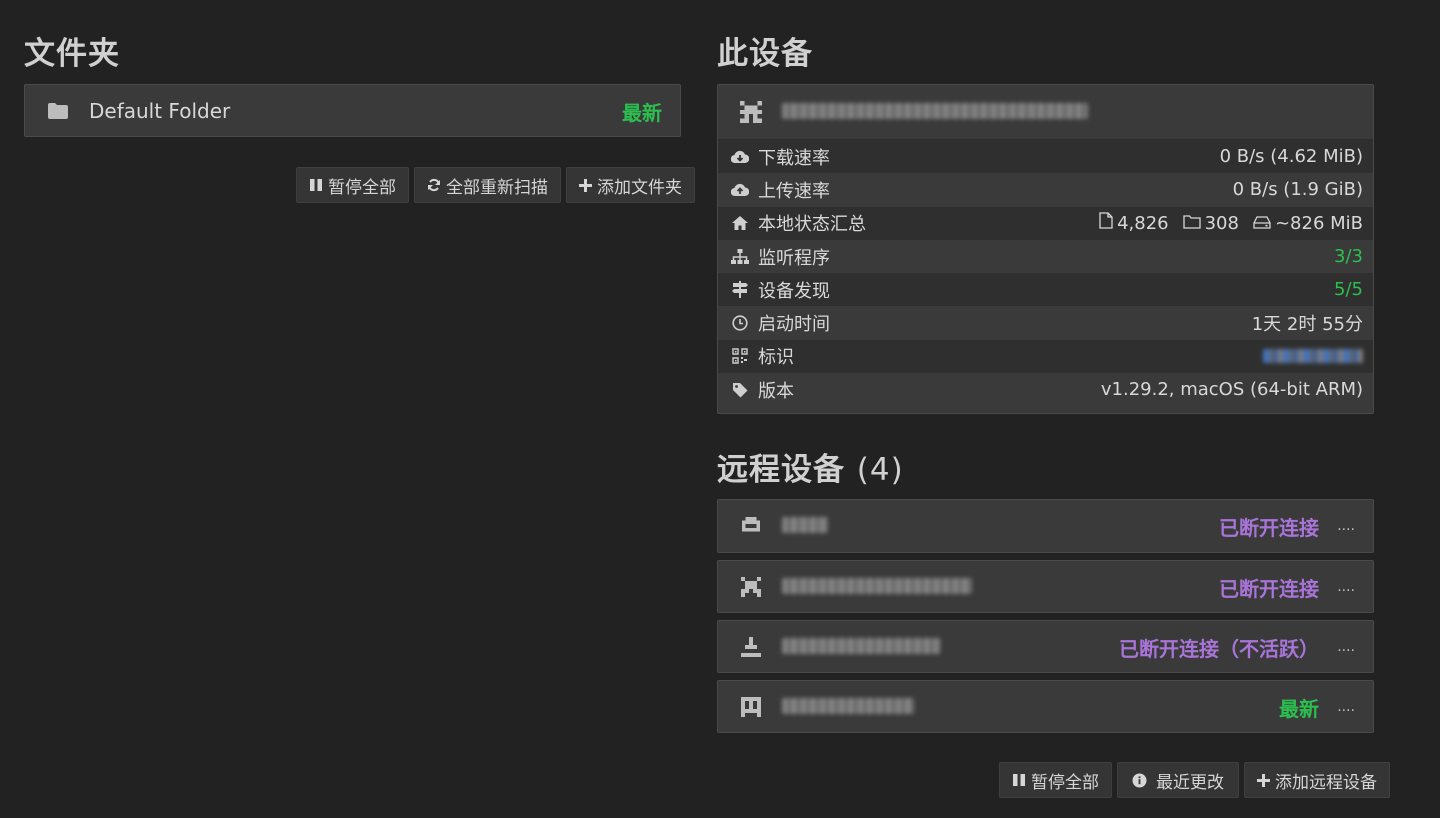 The height and width of the screenshot is (818, 1440). What do you see at coordinates (1045, 323) in the screenshot?
I see `stat-uptime: 启动时间 1天 2时 55分` at bounding box center [1045, 323].